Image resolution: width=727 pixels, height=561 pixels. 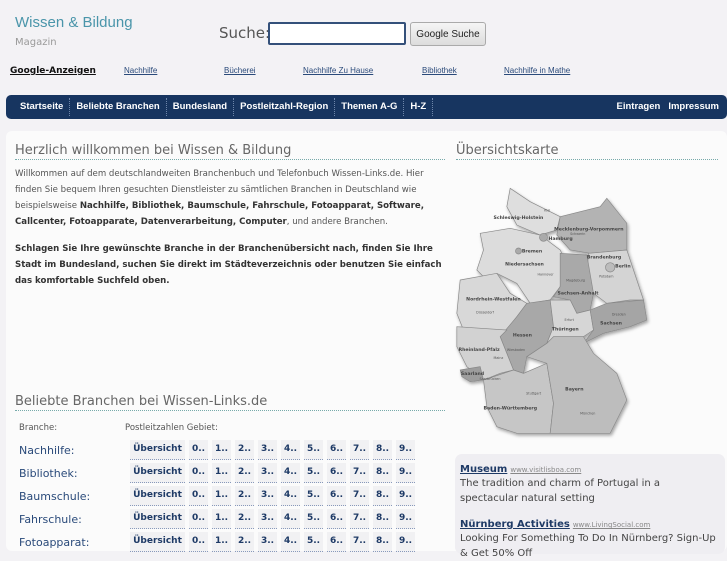 What do you see at coordinates (201, 107) in the screenshot?
I see `nav-bundesland: Bundesland` at bounding box center [201, 107].